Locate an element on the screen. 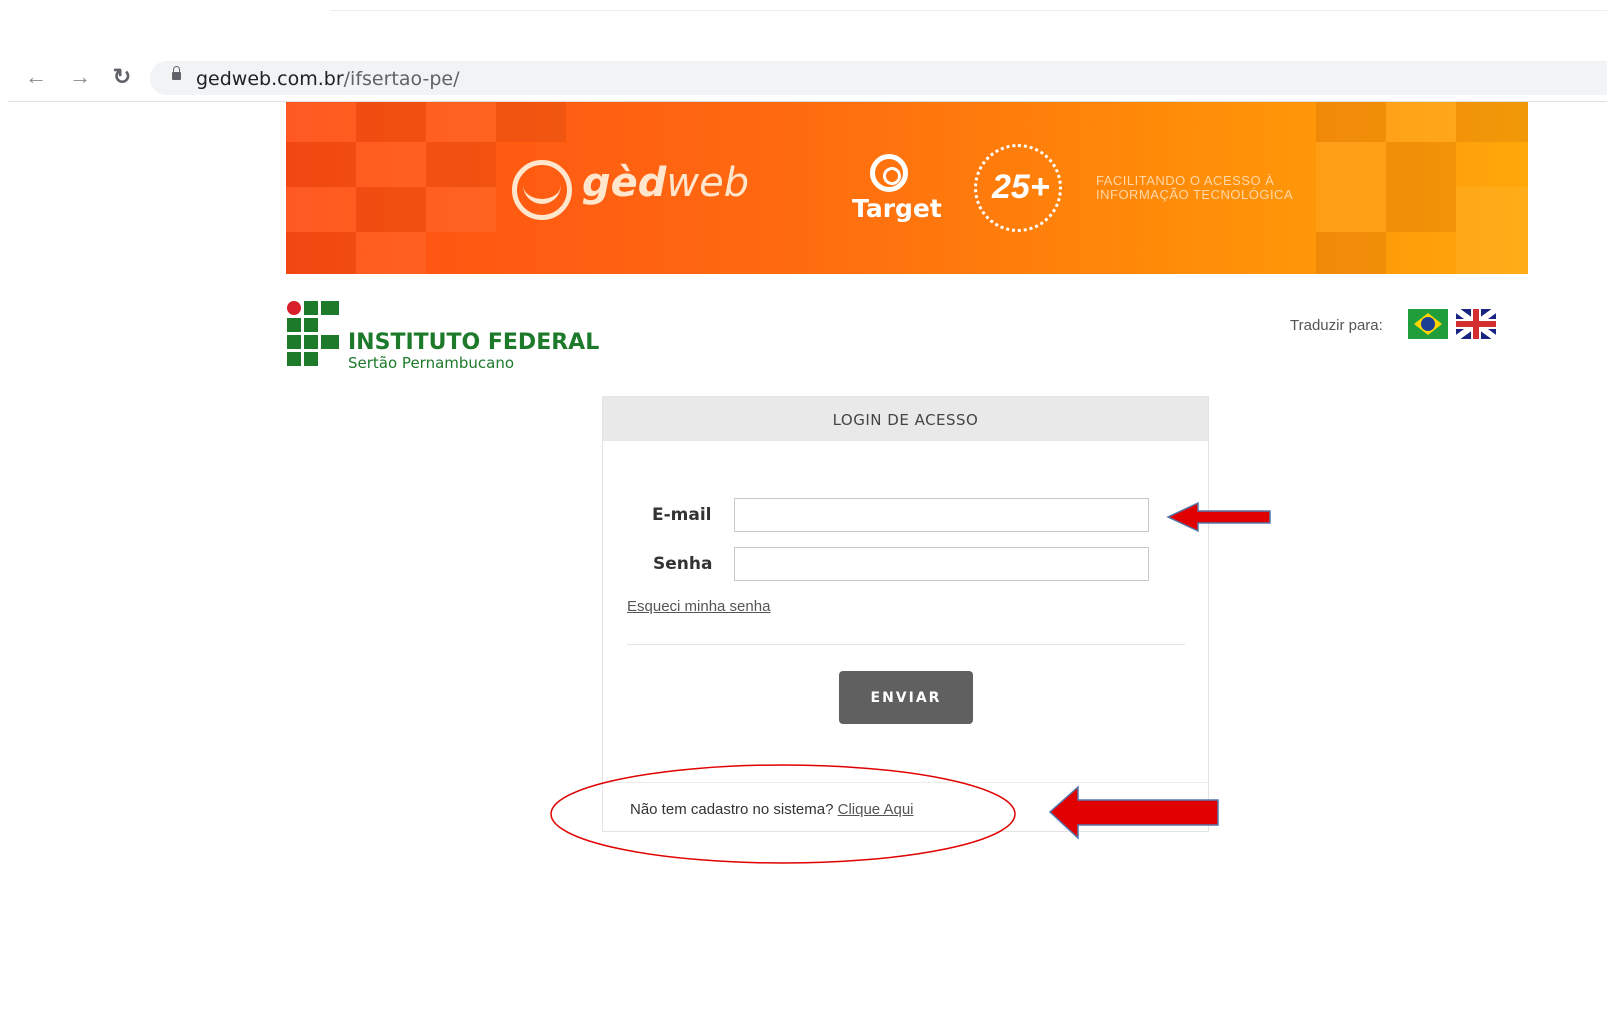  target-logo-icon is located at coordinates (889, 173).